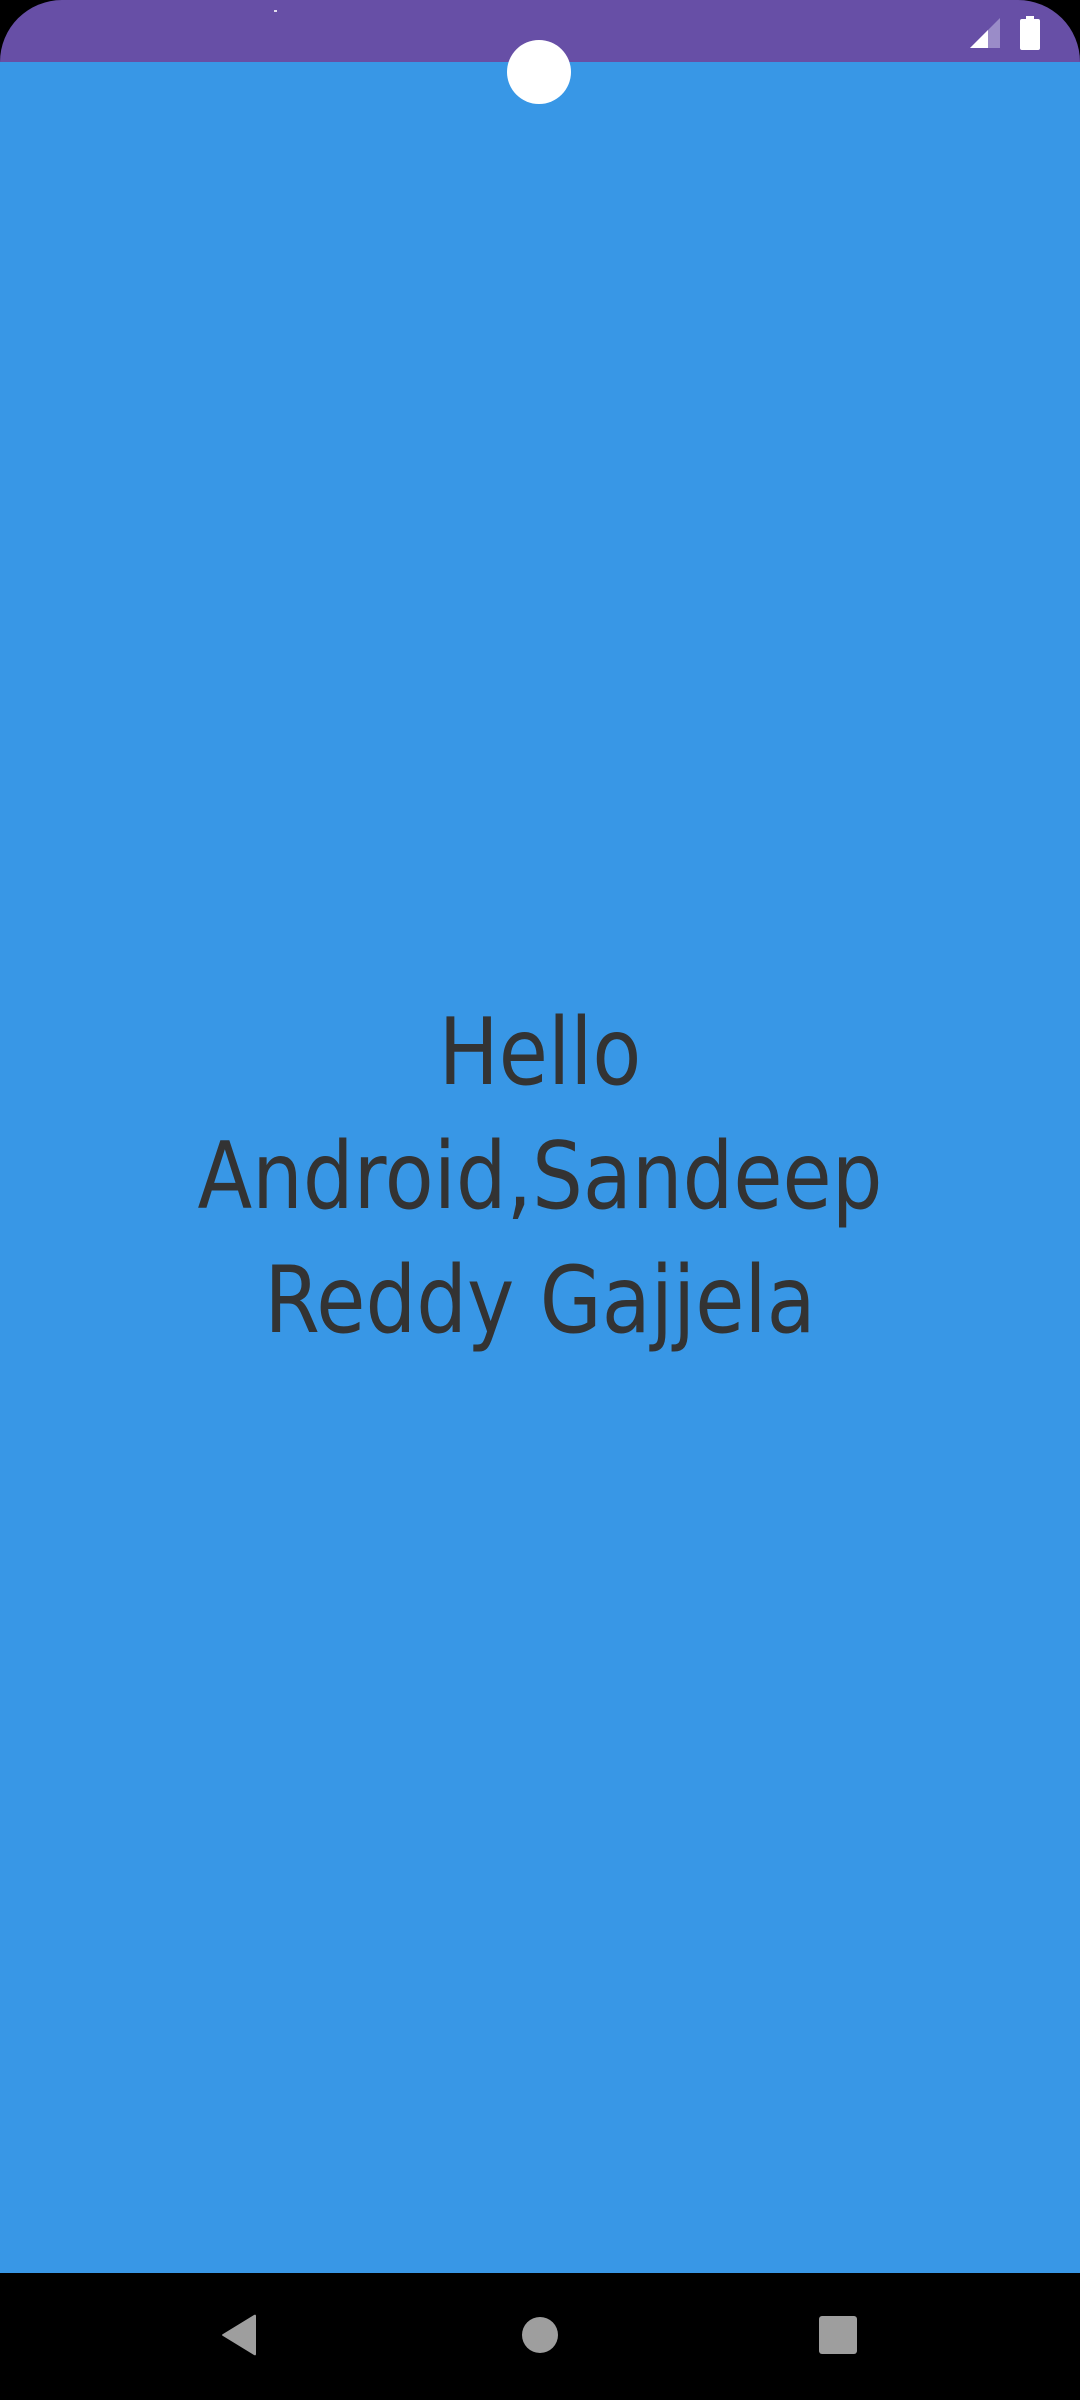  Describe the element at coordinates (985, 33) in the screenshot. I see `signal-icon` at that location.